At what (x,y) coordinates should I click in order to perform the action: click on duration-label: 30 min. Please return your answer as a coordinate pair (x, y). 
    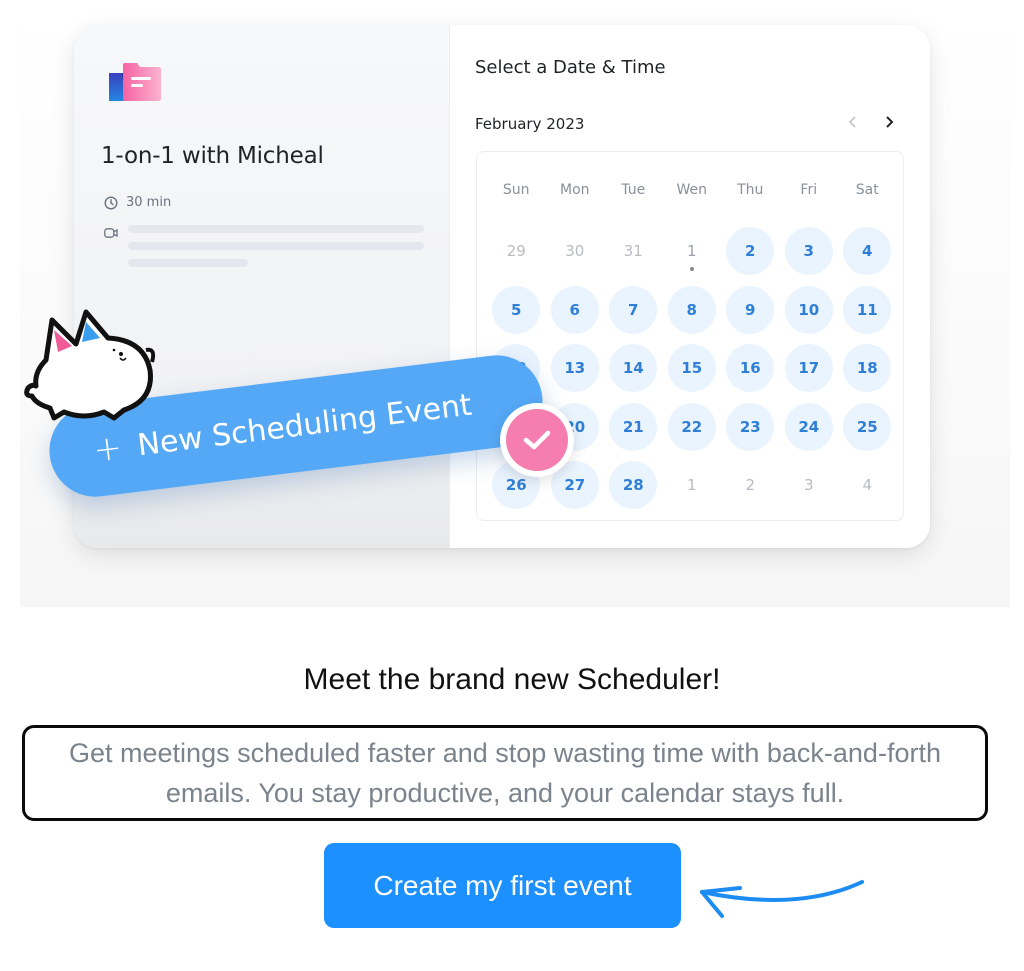
    Looking at the image, I should click on (149, 202).